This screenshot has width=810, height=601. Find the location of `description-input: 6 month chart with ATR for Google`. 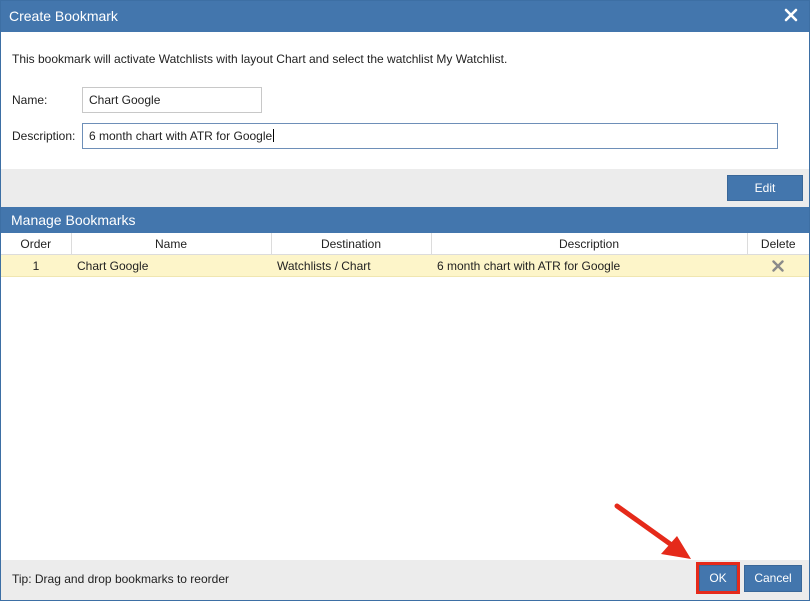

description-input: 6 month chart with ATR for Google is located at coordinates (430, 136).